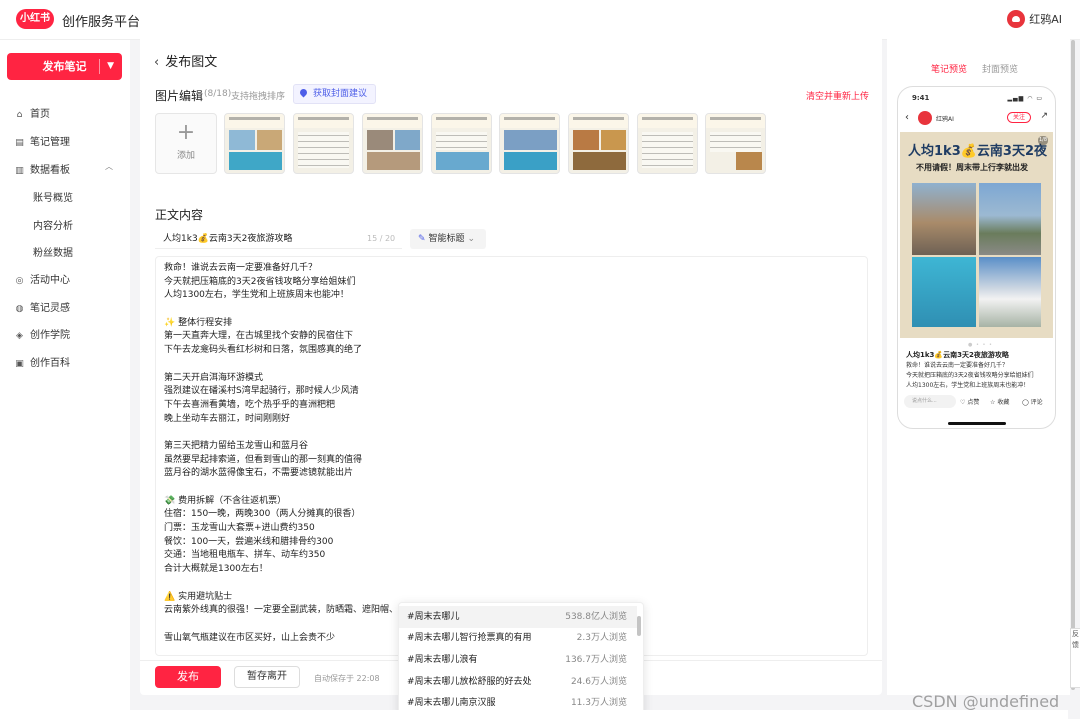 This screenshot has height=719, width=1080. What do you see at coordinates (262, 514) in the screenshot?
I see `editor-line: 住宿：150一晚，两晚300（两人分摊真的很香）` at bounding box center [262, 514].